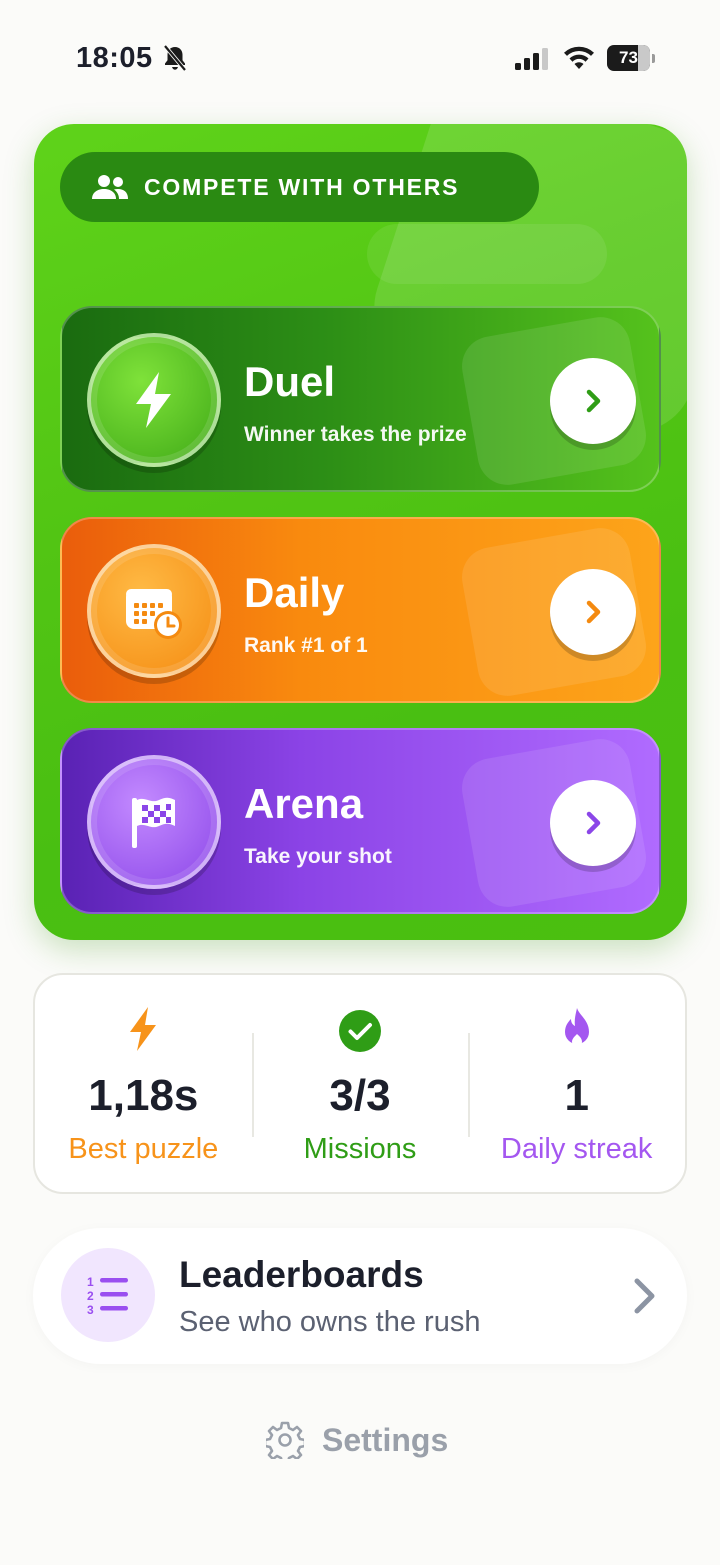  I want to click on users-icon, so click(110, 187).